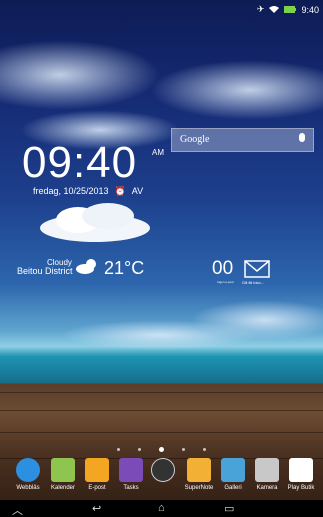 This screenshot has width=323, height=517. I want to click on google-search-bar: Google, so click(242, 140).